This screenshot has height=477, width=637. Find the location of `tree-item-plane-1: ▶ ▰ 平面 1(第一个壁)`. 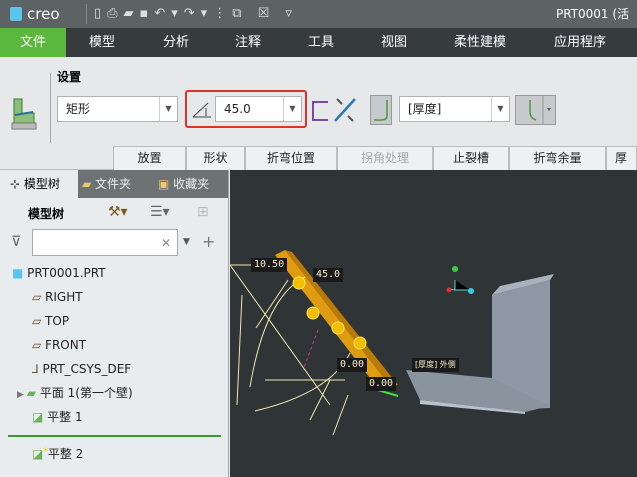

tree-item-plane-1: ▶ ▰ 平面 1(第一个壁) is located at coordinates (114, 393).